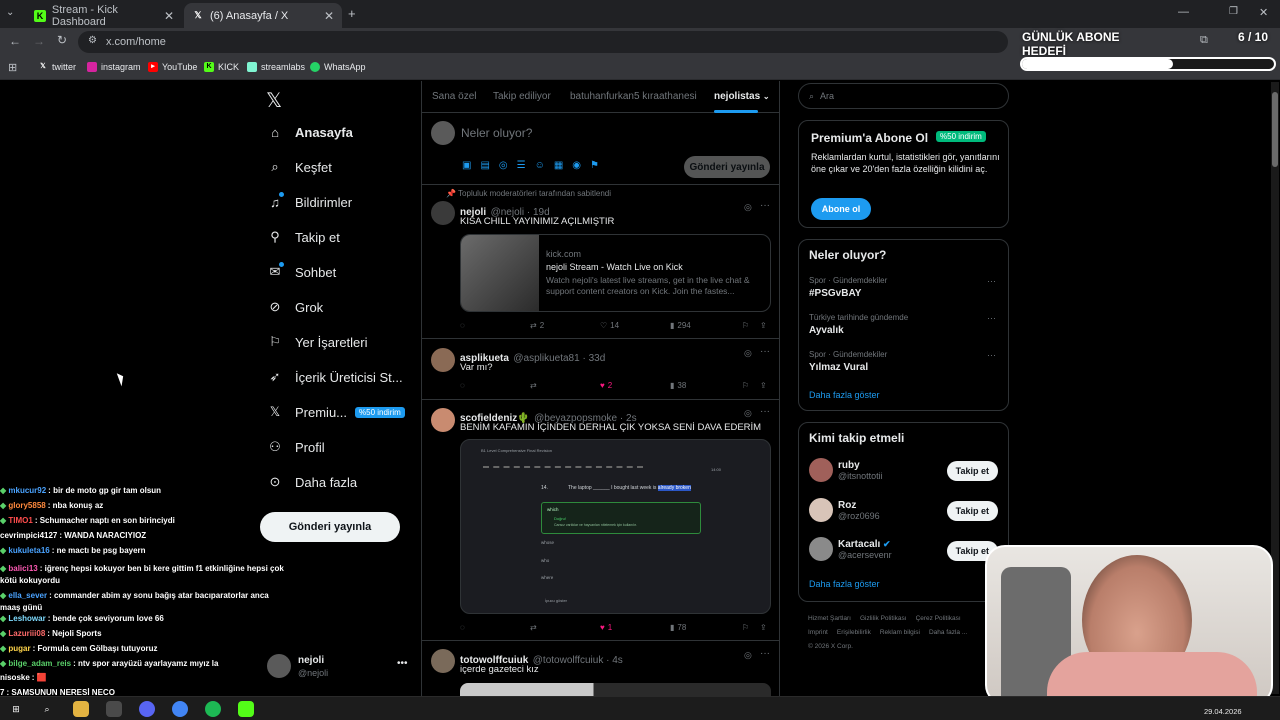  I want to click on sidebar-item-profile: ⚇ Profil, so click(295, 447).